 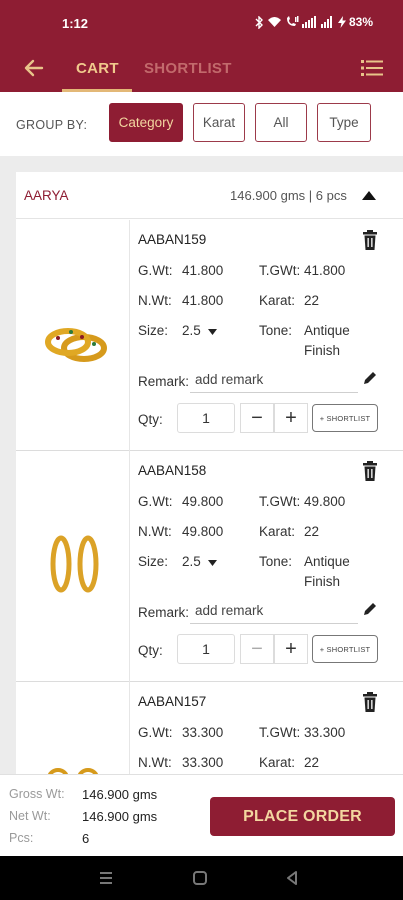 I want to click on group-name: AARYA, so click(x=46, y=195).